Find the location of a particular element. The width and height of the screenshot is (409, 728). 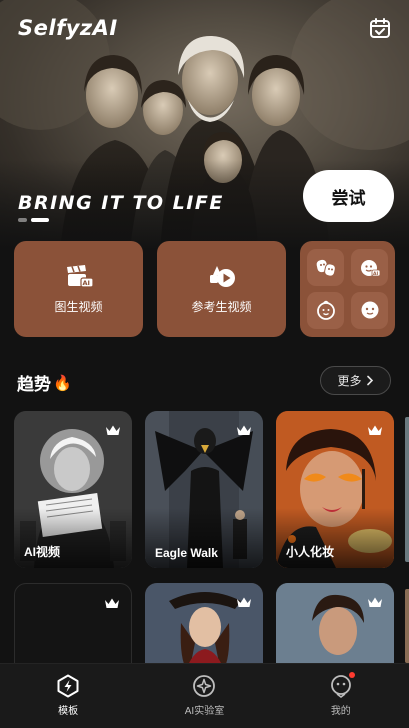

nav-label: AI实验室 is located at coordinates (204, 711).